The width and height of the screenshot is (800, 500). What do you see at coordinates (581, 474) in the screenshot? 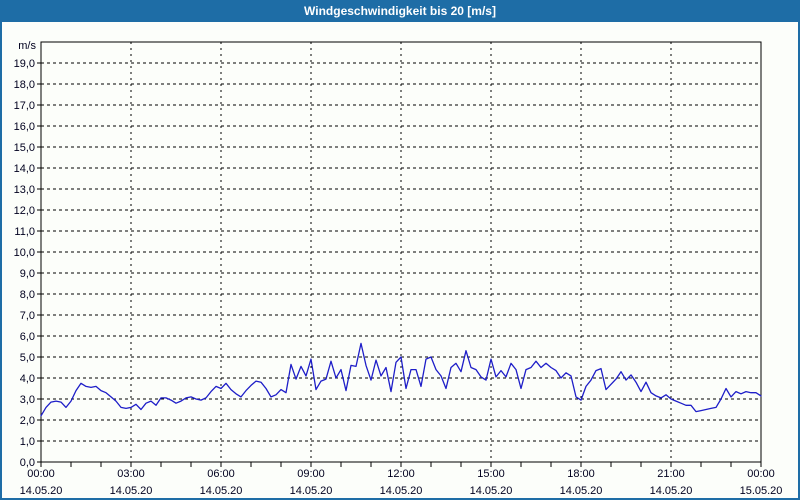
I see `x-axis-time-label: 18:00` at bounding box center [581, 474].